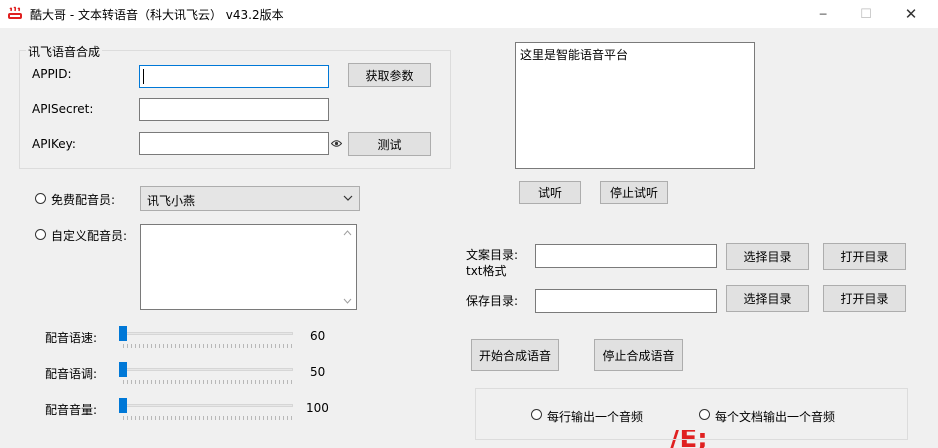  Describe the element at coordinates (63, 109) in the screenshot. I see `apisecret-label: APISecret:` at that location.